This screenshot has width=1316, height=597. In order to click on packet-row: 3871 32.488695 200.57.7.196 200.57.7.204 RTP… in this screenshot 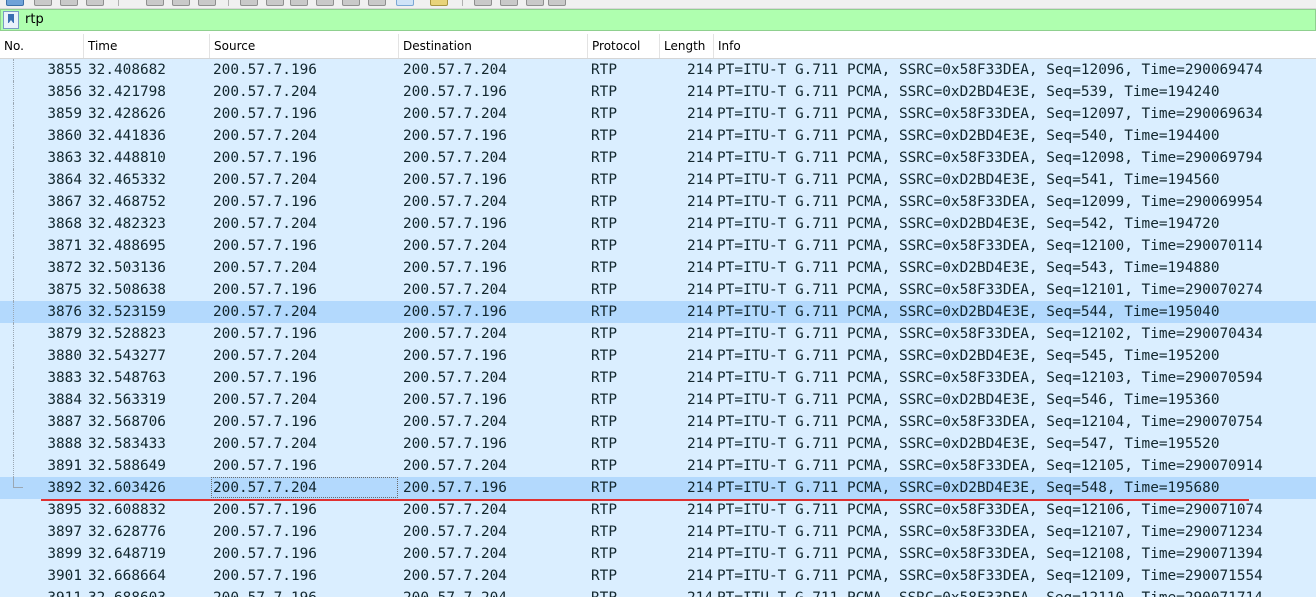, I will do `click(658, 246)`.